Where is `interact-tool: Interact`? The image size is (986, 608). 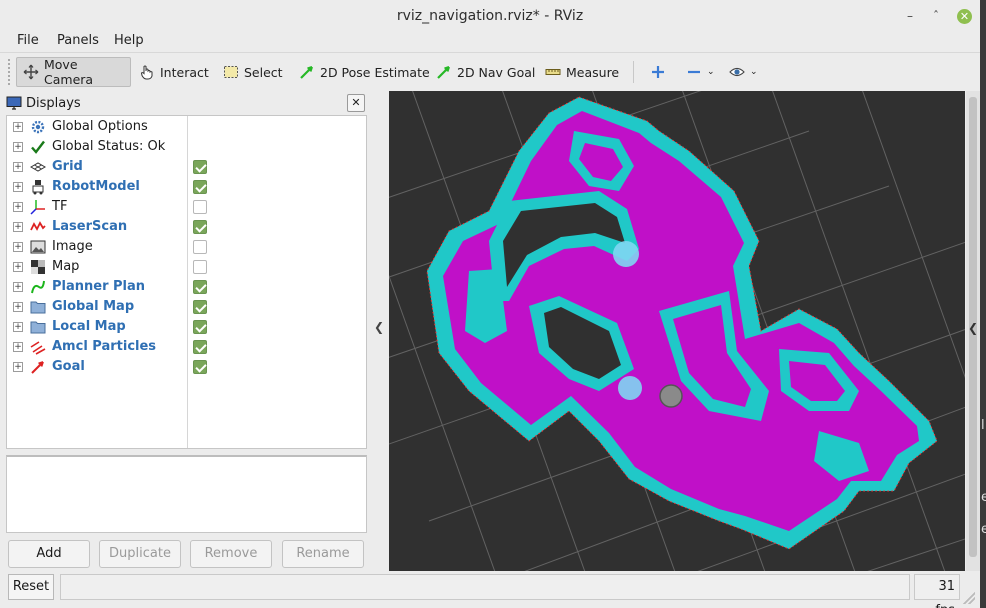
interact-tool: Interact is located at coordinates (174, 72).